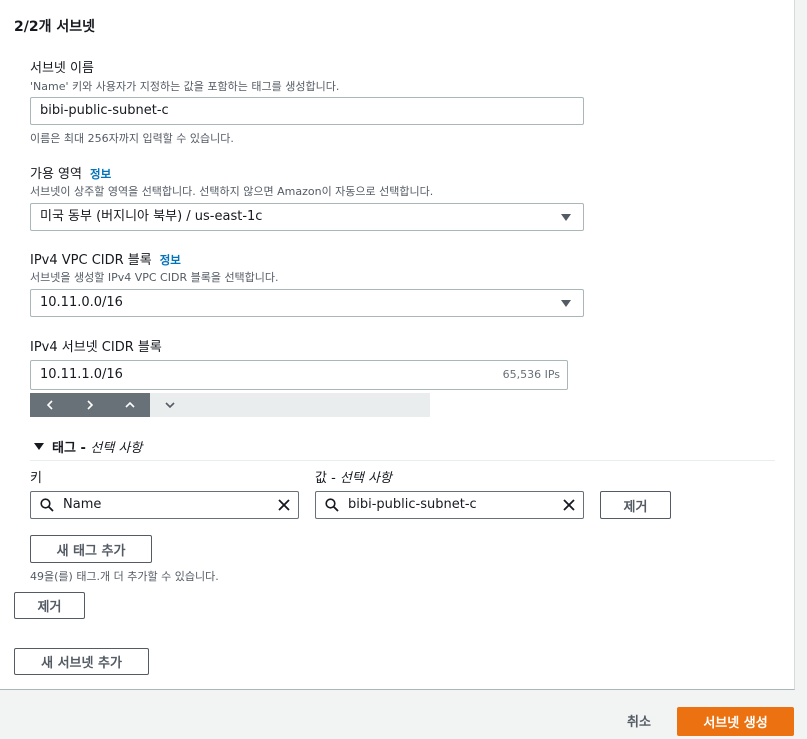  I want to click on remove-subnet-button: 제거, so click(49, 605).